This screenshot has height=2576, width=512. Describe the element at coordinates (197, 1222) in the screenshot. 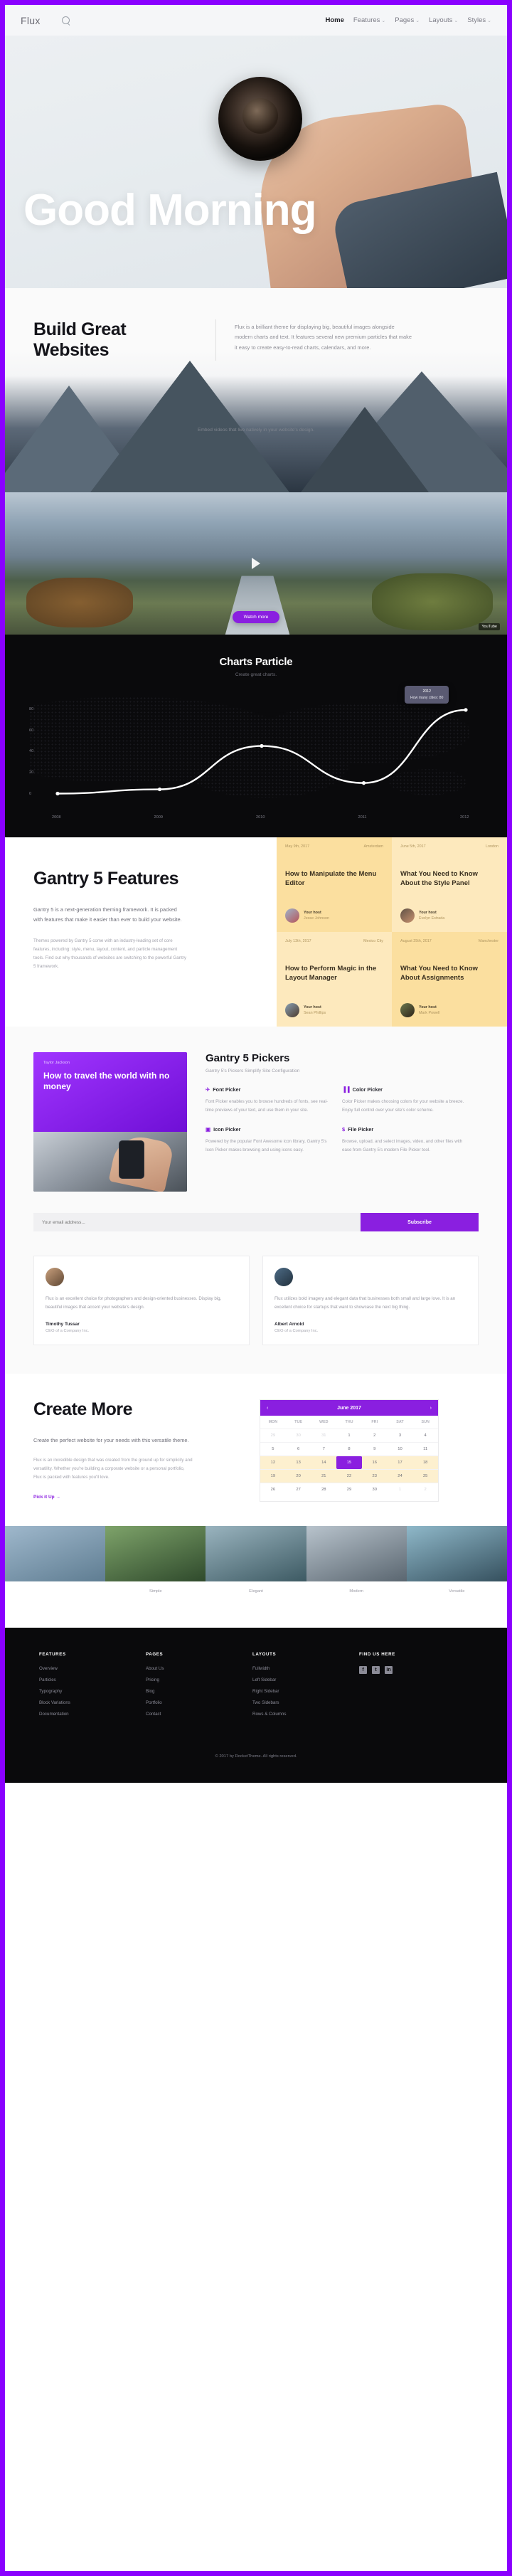

I see `subscribe-email-input` at that location.